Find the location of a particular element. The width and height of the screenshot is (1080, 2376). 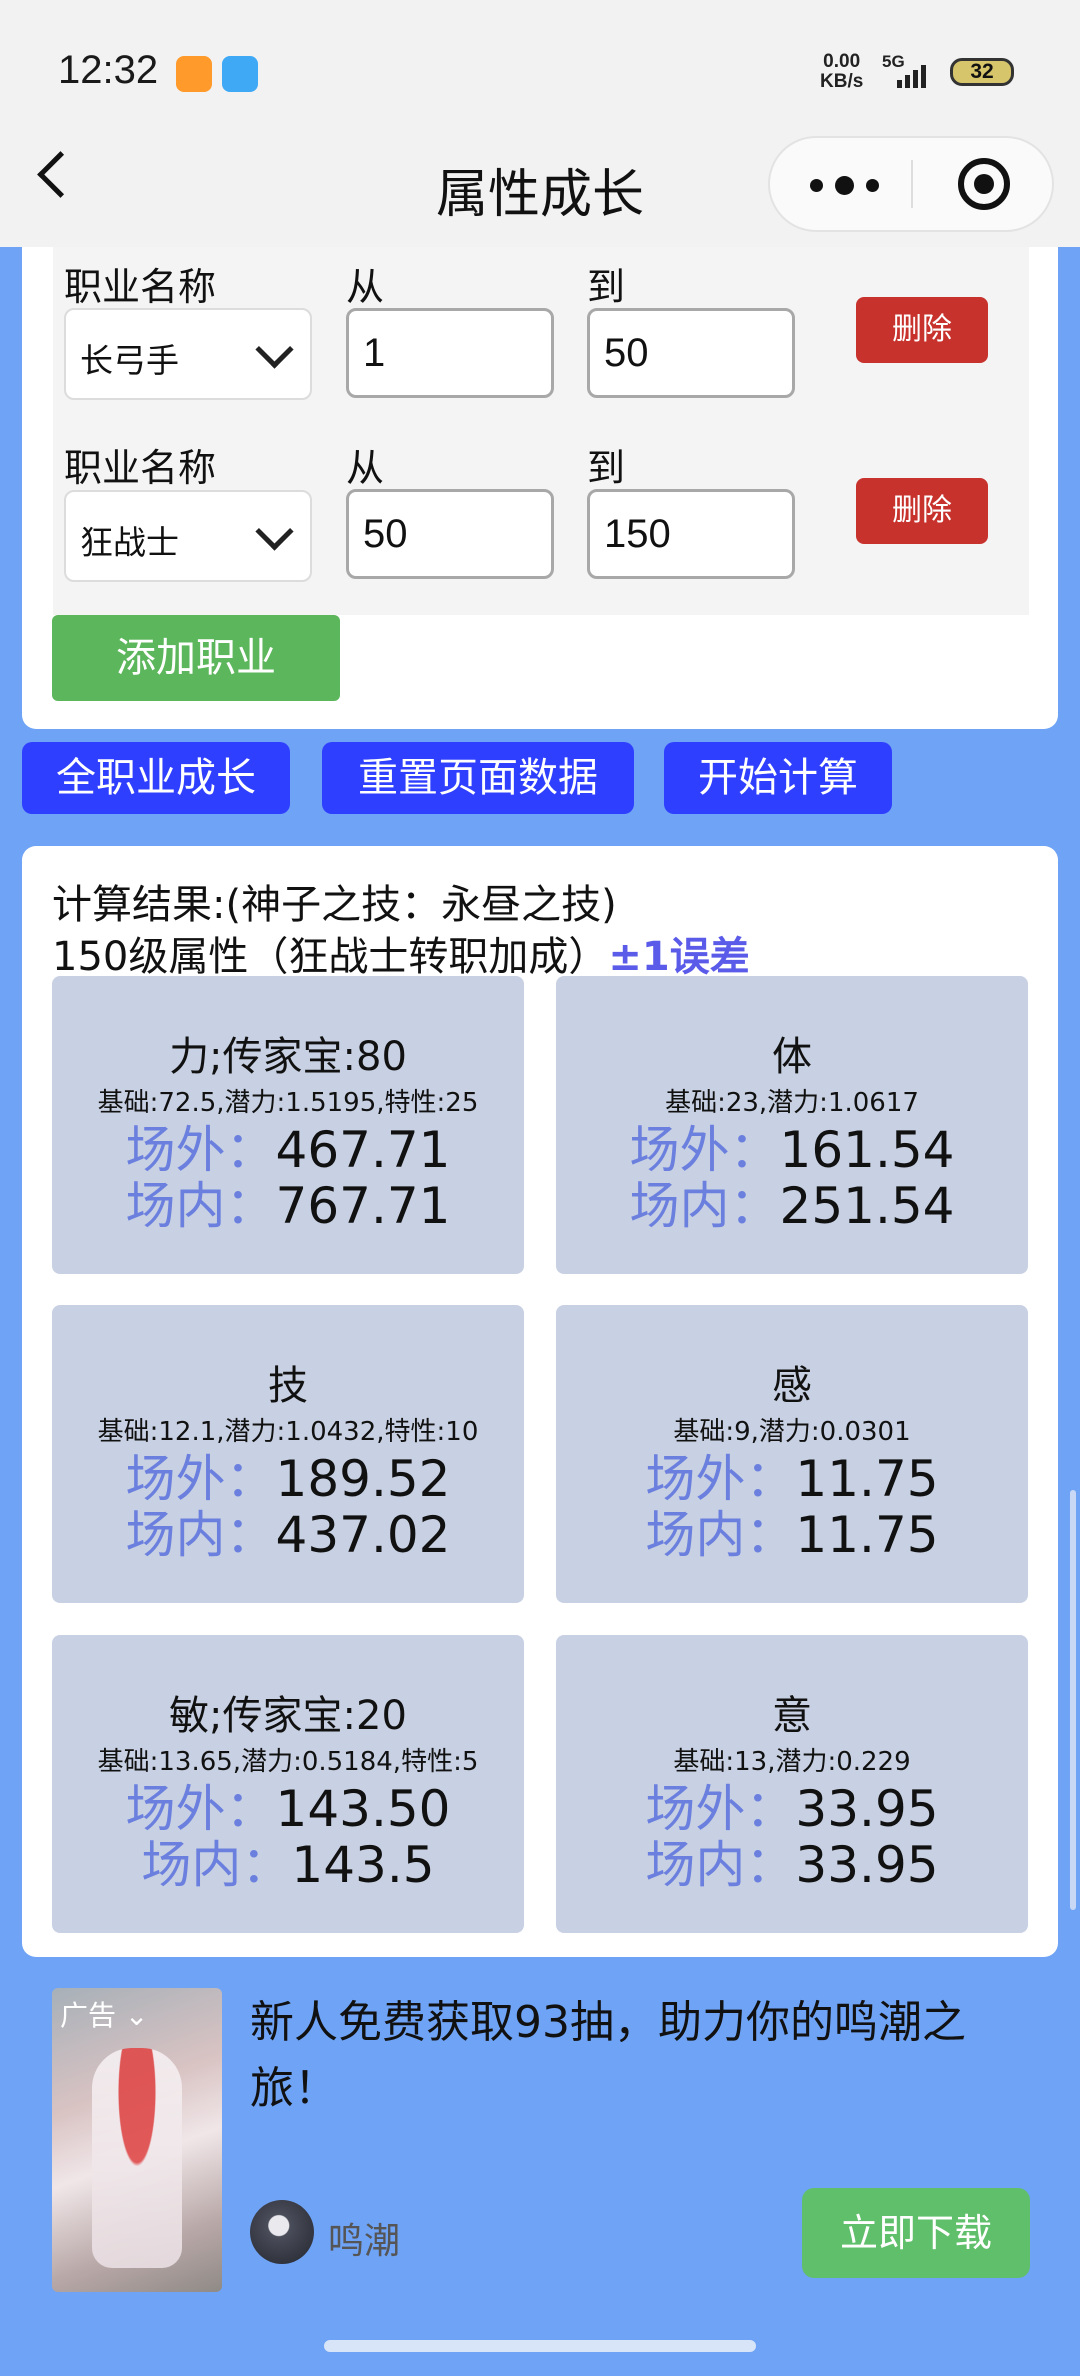

add-profession-button: 添加职业 is located at coordinates (196, 658).